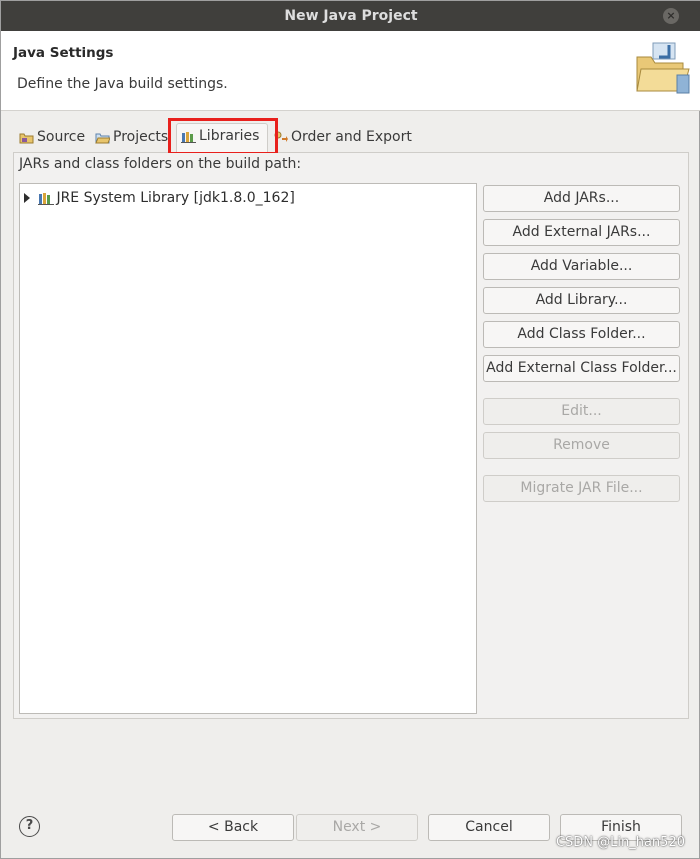 The width and height of the screenshot is (700, 859). What do you see at coordinates (141, 137) in the screenshot?
I see `tab-projects-label: Projects` at bounding box center [141, 137].